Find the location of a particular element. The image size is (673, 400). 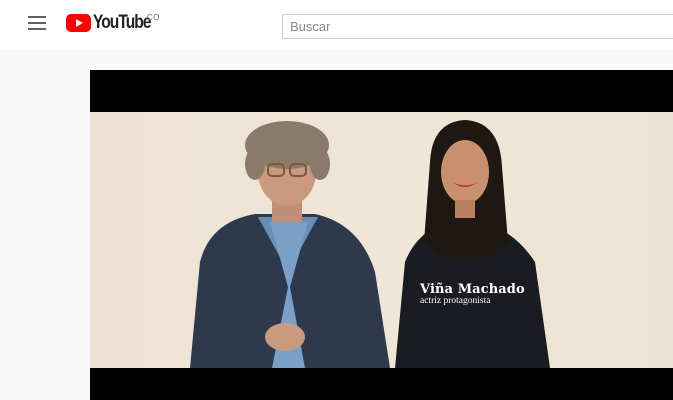

lower-third-caption: Viña Machado actriz protagonista is located at coordinates (472, 294).